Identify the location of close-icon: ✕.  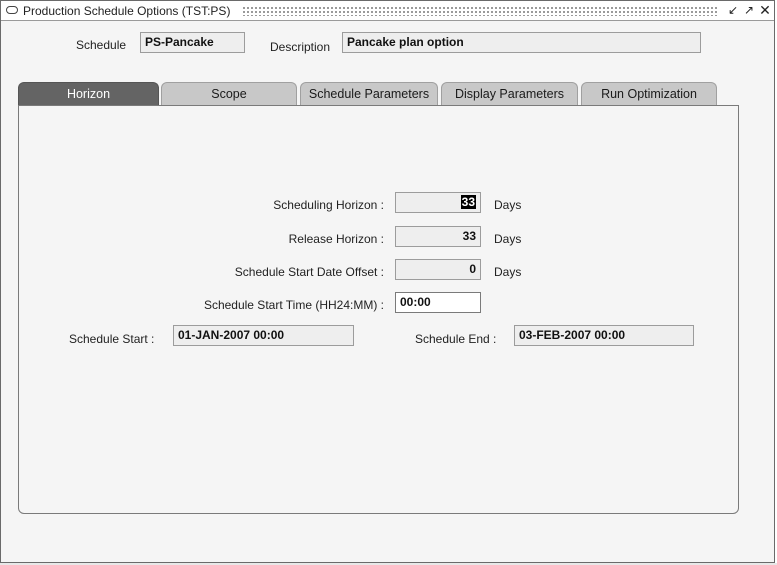
(765, 10).